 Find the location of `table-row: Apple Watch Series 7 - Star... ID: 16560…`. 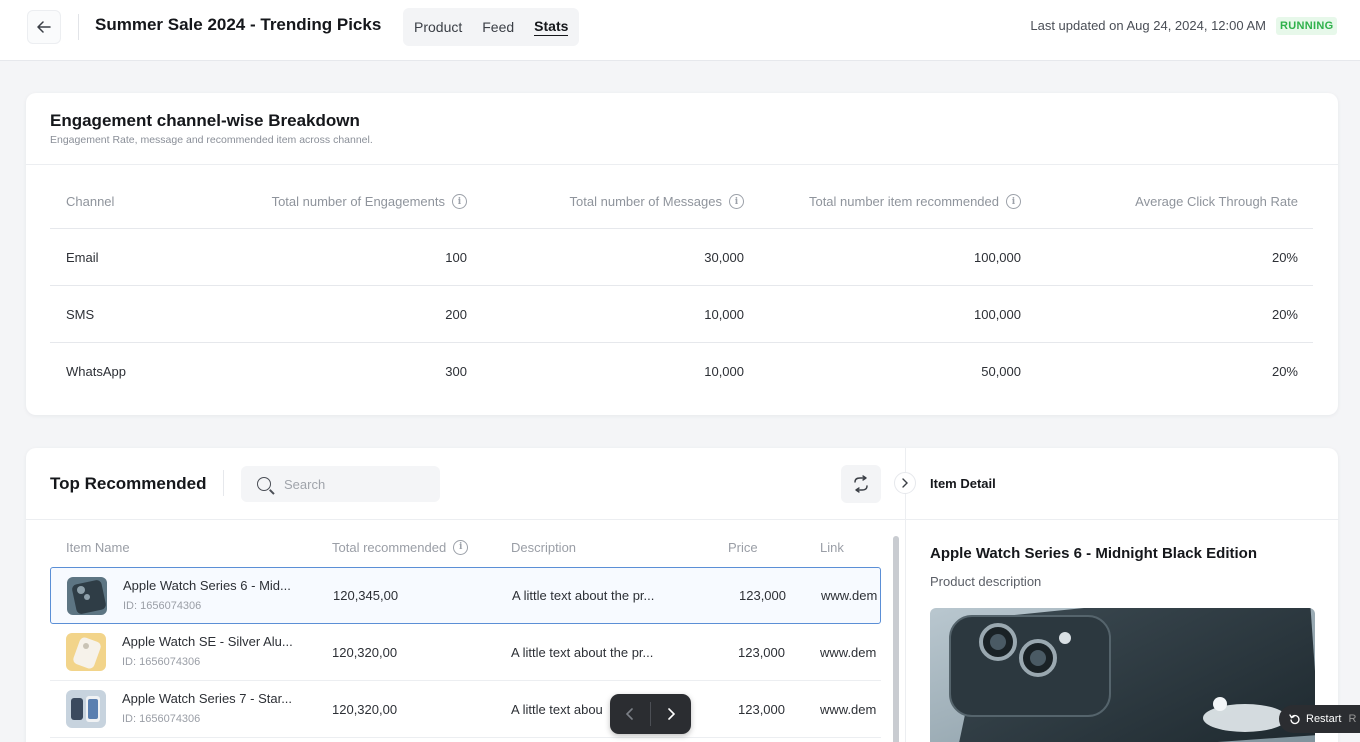

table-row: Apple Watch Series 7 - Star... ID: 16560… is located at coordinates (465, 709).